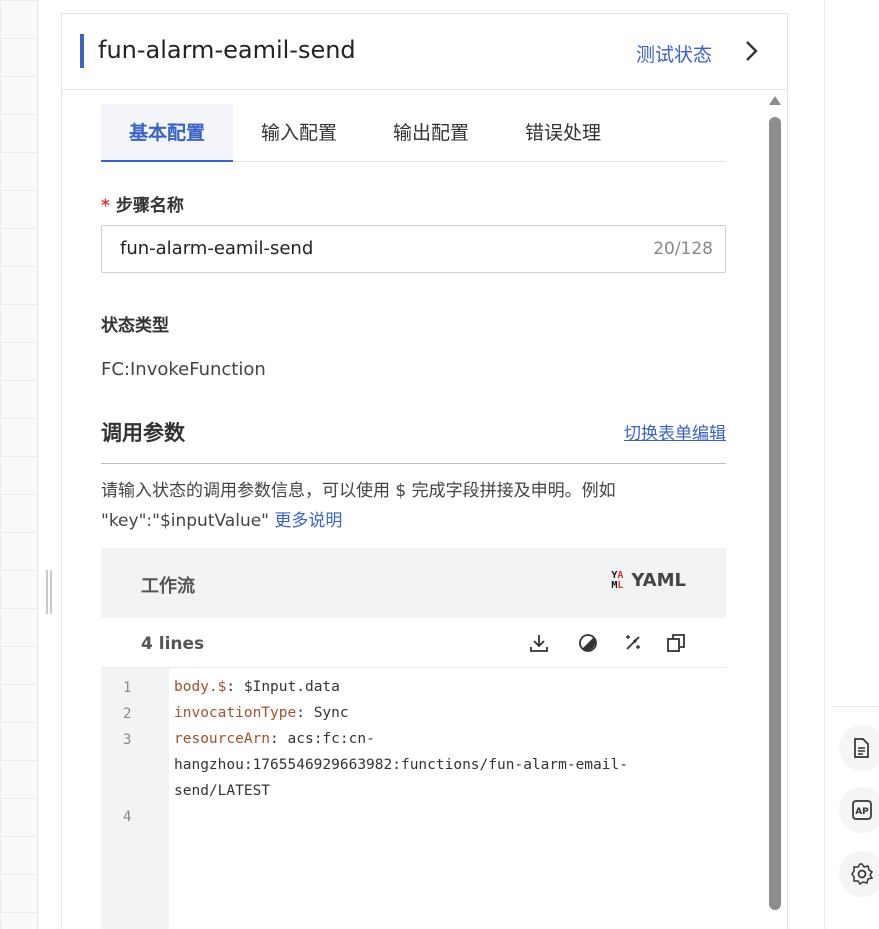 This screenshot has width=879, height=929. What do you see at coordinates (105, 206) in the screenshot?
I see `required-mark: *` at bounding box center [105, 206].